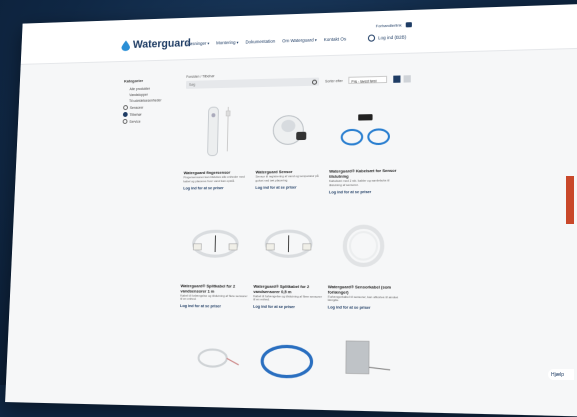  What do you see at coordinates (152, 107) in the screenshot?
I see `sidebar-item-sensors: Sensorer` at bounding box center [152, 107].